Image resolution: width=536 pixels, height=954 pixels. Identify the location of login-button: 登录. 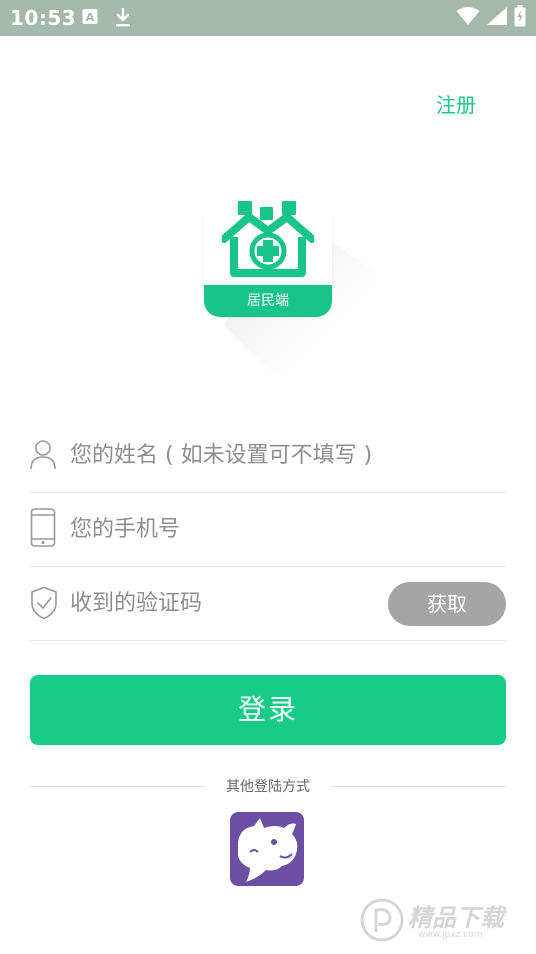
(268, 710).